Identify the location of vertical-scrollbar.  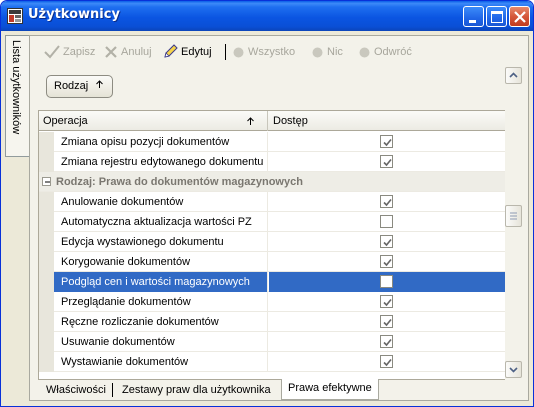
(514, 223).